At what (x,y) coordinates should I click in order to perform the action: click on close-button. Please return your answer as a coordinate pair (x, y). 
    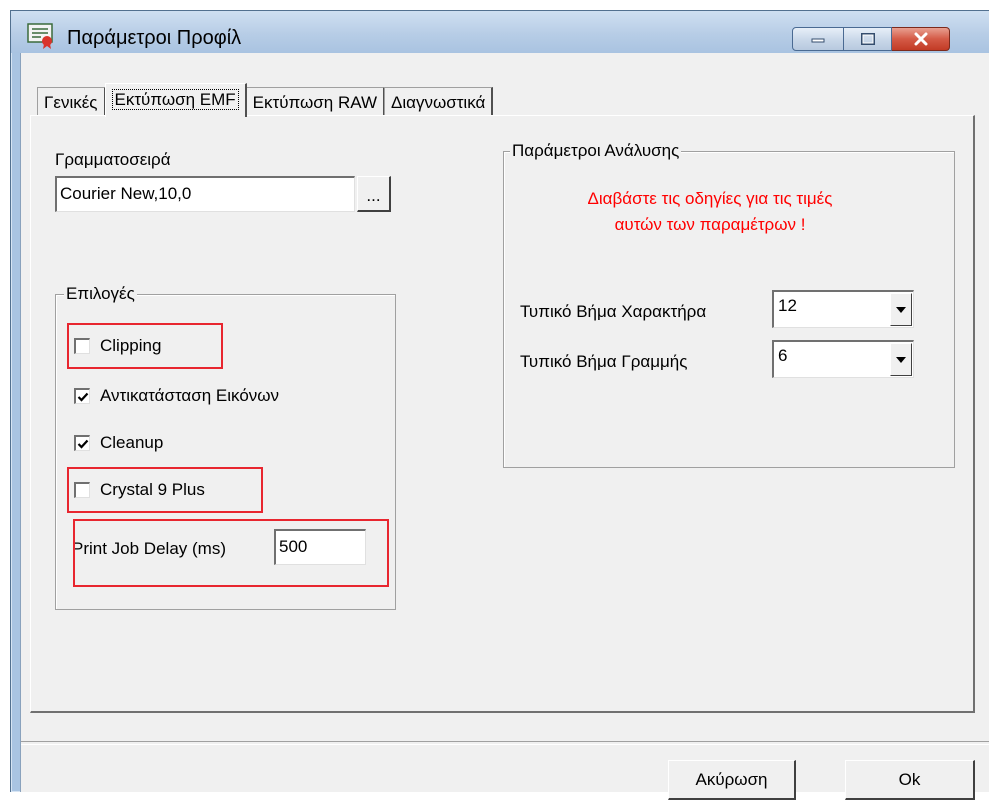
    Looking at the image, I should click on (921, 39).